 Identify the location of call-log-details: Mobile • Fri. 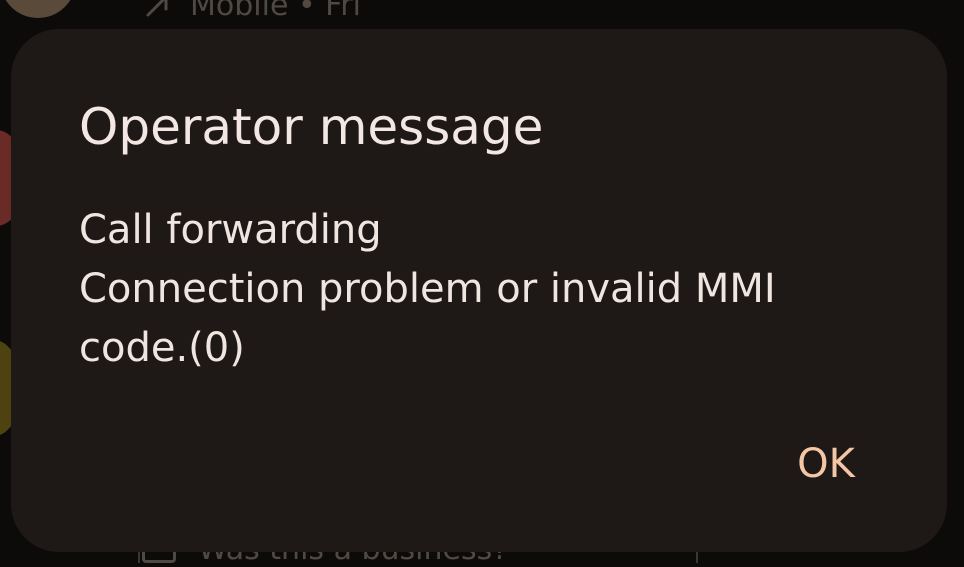
(275, 11).